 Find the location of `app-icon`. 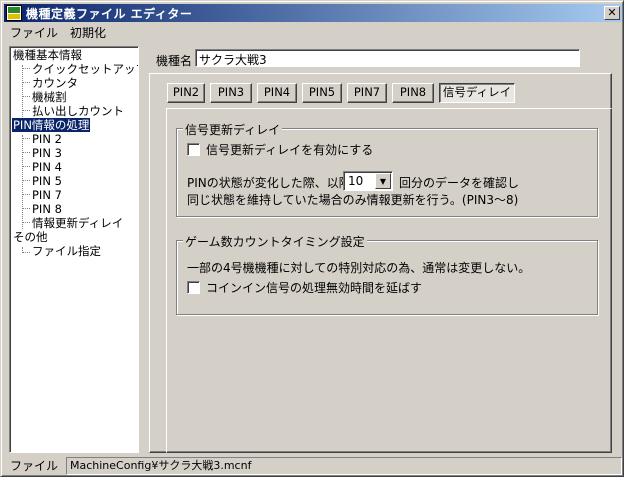

app-icon is located at coordinates (14, 13).